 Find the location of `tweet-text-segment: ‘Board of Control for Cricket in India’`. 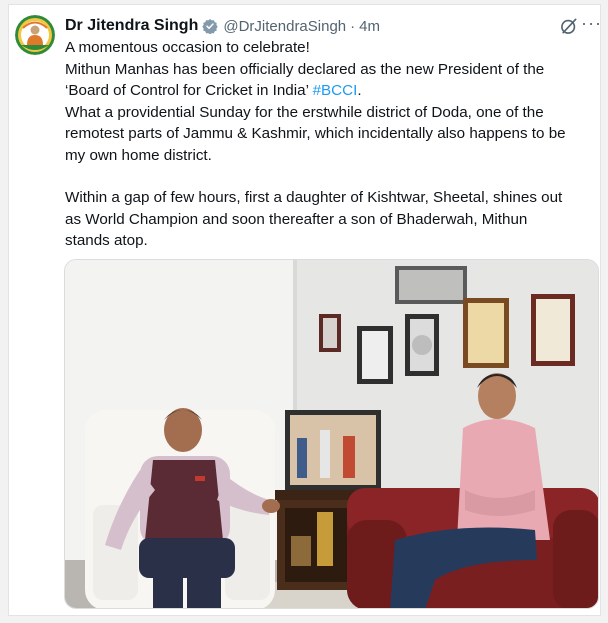

tweet-text-segment: ‘Board of Control for Cricket in India’ is located at coordinates (189, 90).